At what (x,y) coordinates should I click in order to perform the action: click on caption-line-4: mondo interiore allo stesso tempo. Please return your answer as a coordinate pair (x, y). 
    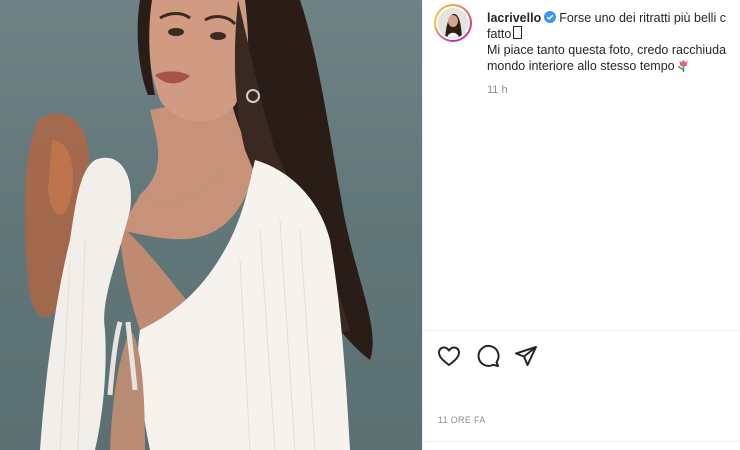
    Looking at the image, I should click on (581, 66).